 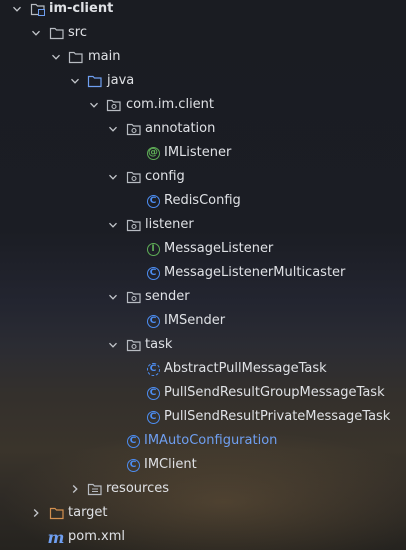 I want to click on tree-row-message-listener: I MessageListener, so click(x=203, y=249).